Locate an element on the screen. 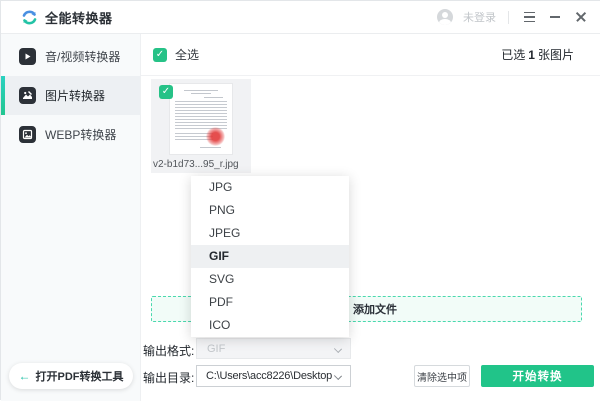 Image resolution: width=600 pixels, height=401 pixels. format-option-gif: GIF is located at coordinates (270, 256).